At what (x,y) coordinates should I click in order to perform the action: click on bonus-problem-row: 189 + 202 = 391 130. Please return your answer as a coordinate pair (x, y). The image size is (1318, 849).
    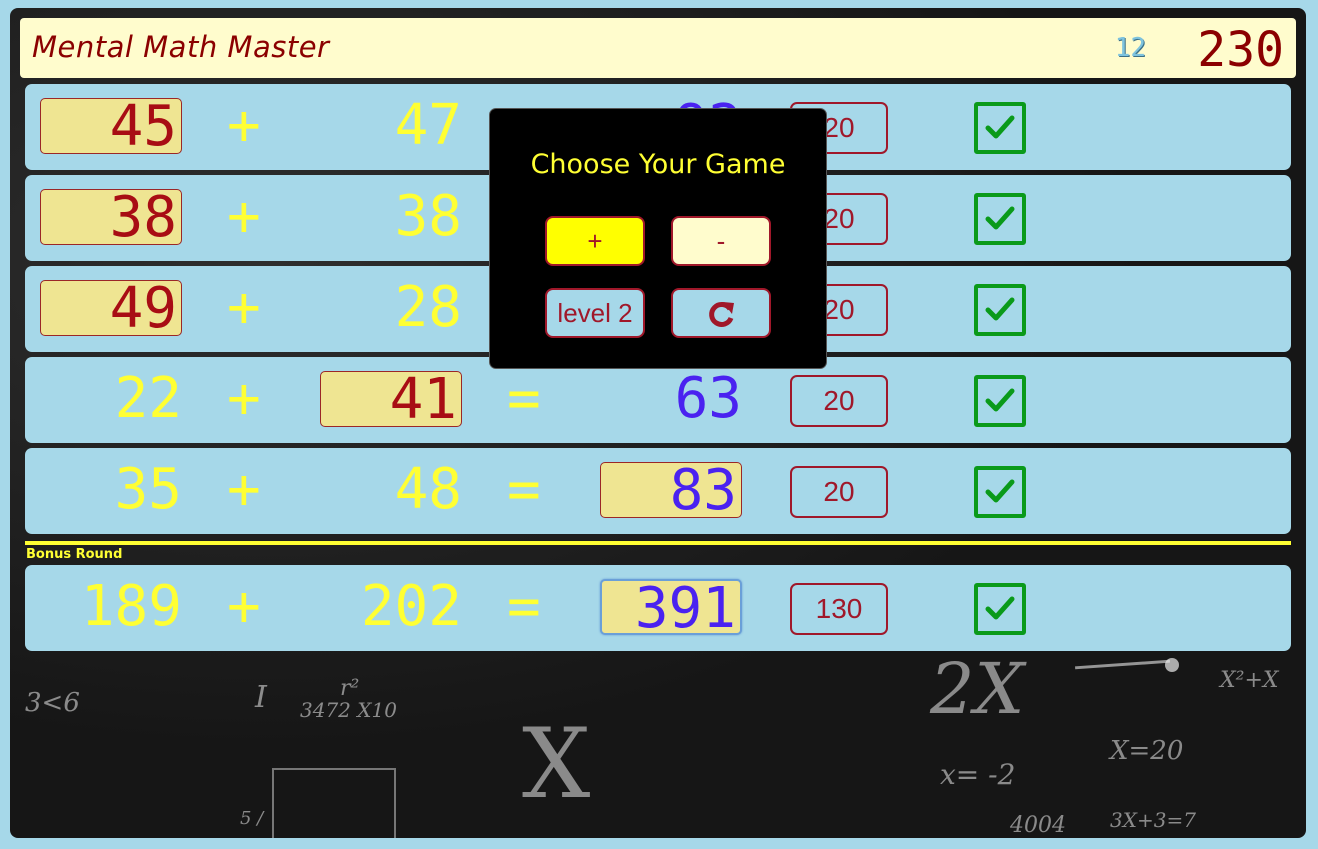
    Looking at the image, I should click on (658, 608).